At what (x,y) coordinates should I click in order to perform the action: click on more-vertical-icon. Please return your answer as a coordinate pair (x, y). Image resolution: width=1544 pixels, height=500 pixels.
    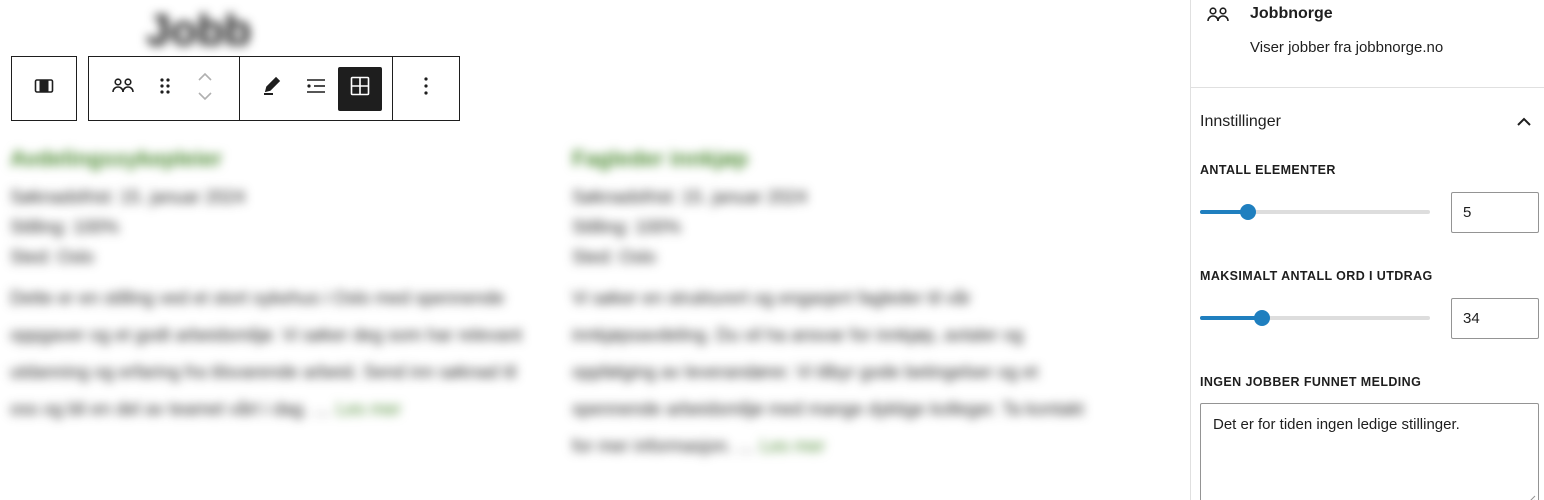
    Looking at the image, I should click on (426, 88).